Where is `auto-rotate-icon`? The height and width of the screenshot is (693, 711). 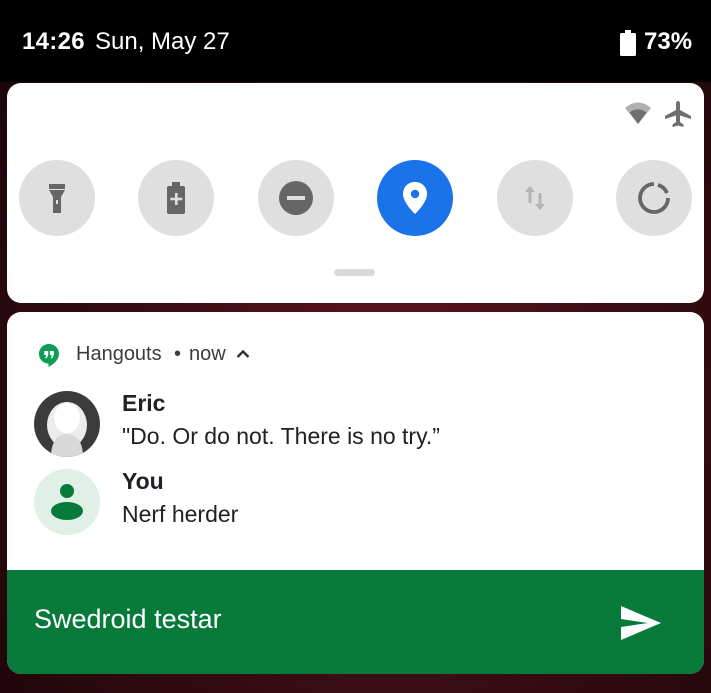
auto-rotate-icon is located at coordinates (654, 198).